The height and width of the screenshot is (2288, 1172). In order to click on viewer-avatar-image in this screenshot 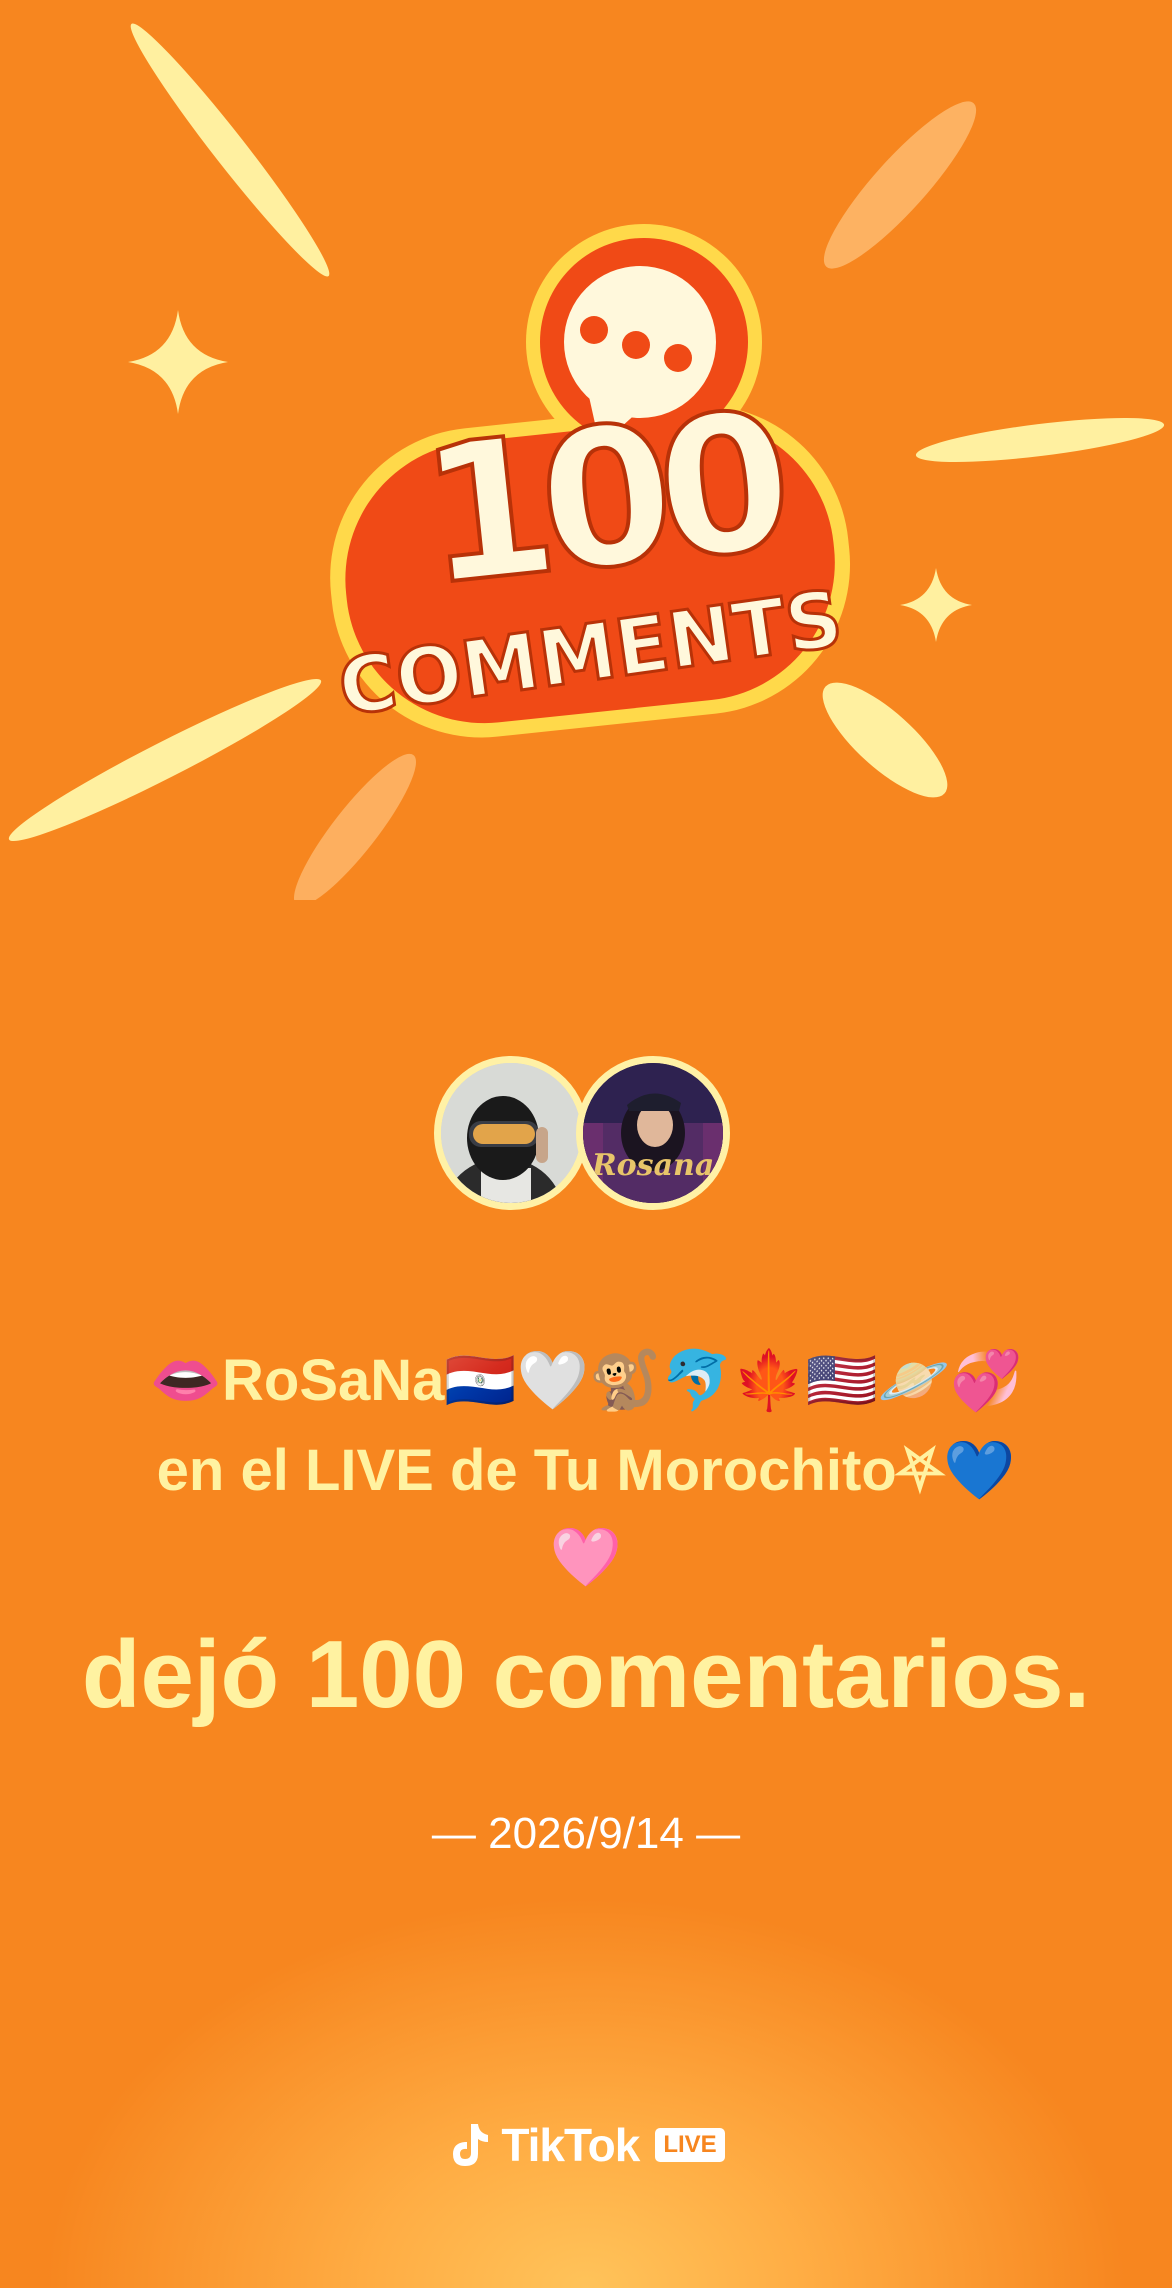, I will do `click(511, 1133)`.